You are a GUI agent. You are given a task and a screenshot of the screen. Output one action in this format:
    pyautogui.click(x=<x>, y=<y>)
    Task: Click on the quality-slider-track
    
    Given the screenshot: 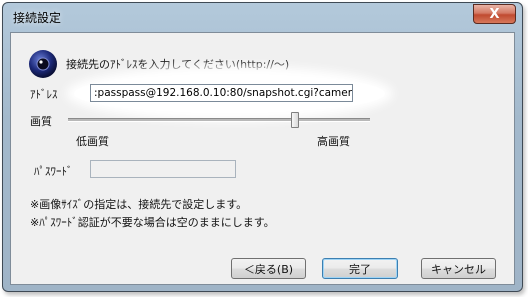 What is the action you would take?
    pyautogui.click(x=219, y=120)
    